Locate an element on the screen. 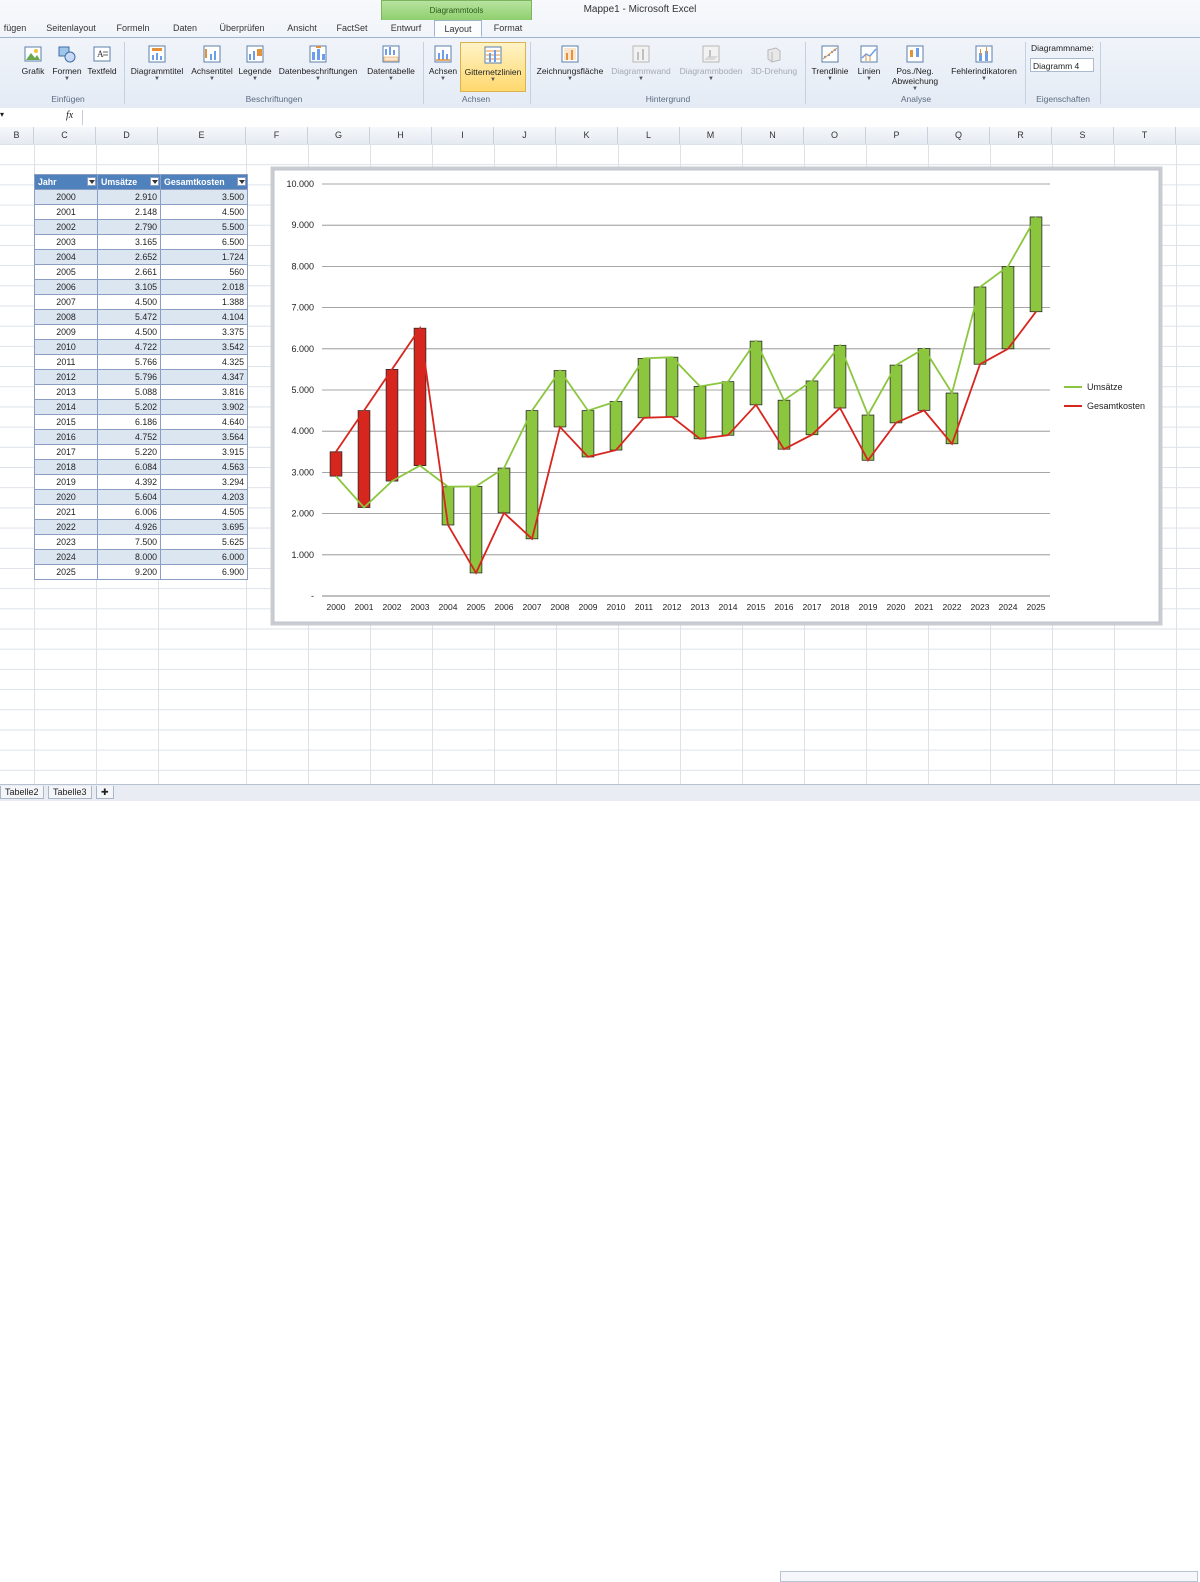  table-cell: 2013 is located at coordinates (66, 392).